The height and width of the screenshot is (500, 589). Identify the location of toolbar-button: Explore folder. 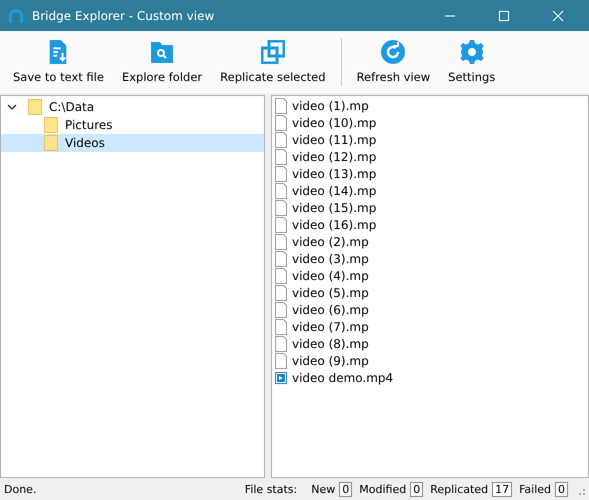
(162, 62).